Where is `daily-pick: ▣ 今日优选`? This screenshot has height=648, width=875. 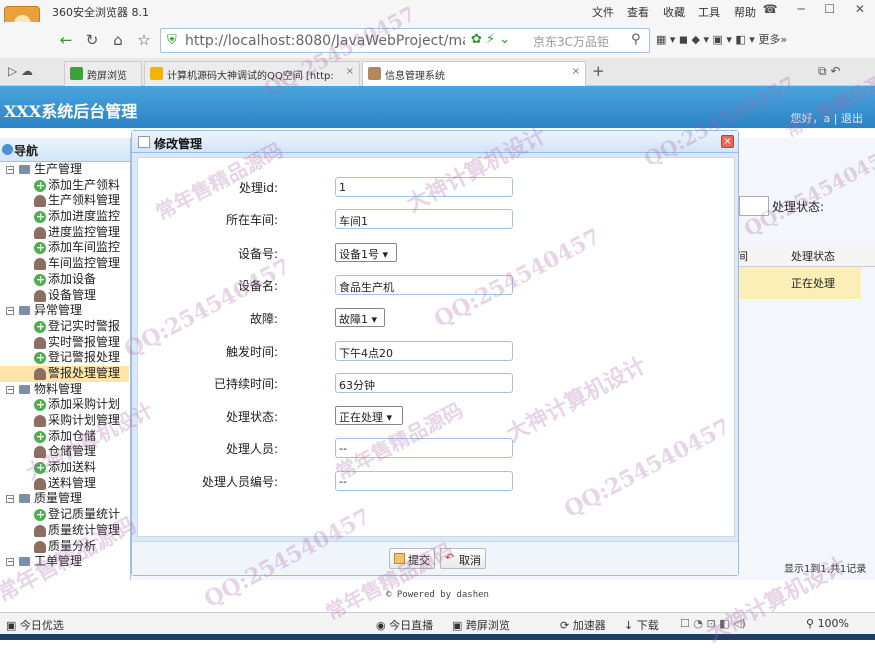 daily-pick: ▣ 今日优选 is located at coordinates (35, 625).